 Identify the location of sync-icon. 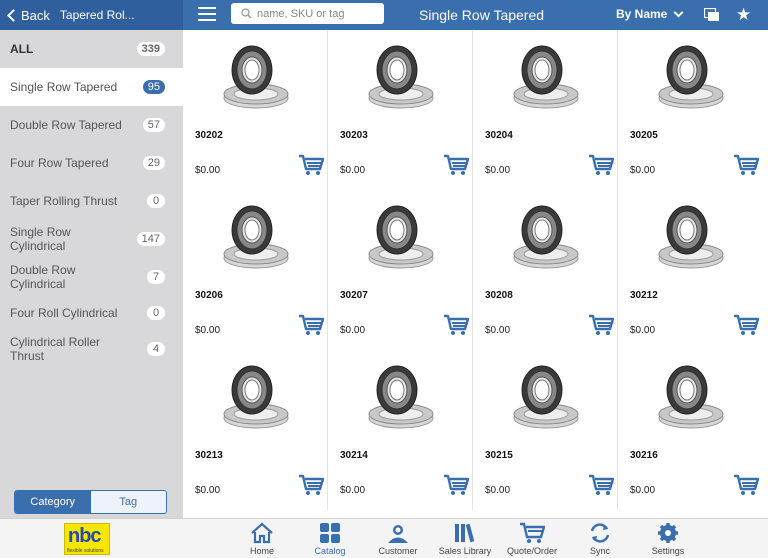
(600, 533).